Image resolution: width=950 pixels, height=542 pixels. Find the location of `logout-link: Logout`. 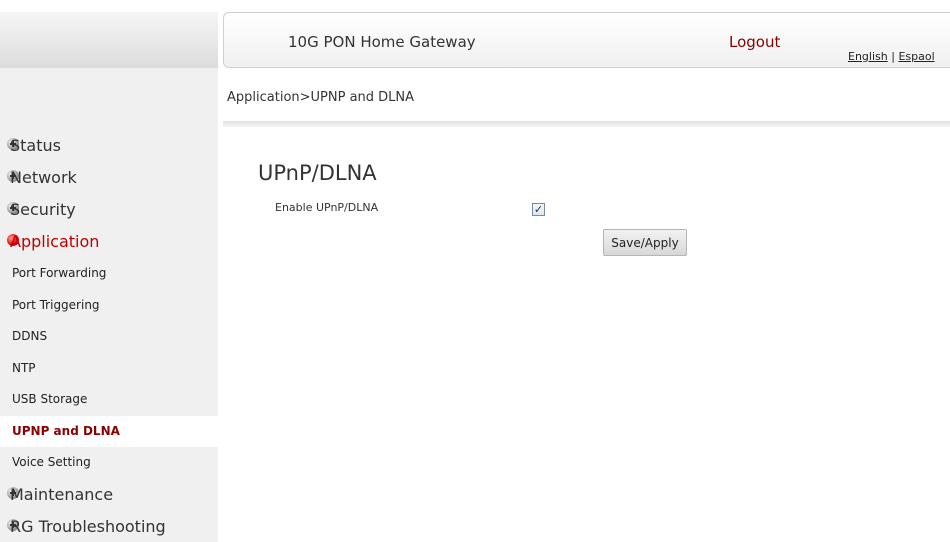

logout-link: Logout is located at coordinates (754, 42).